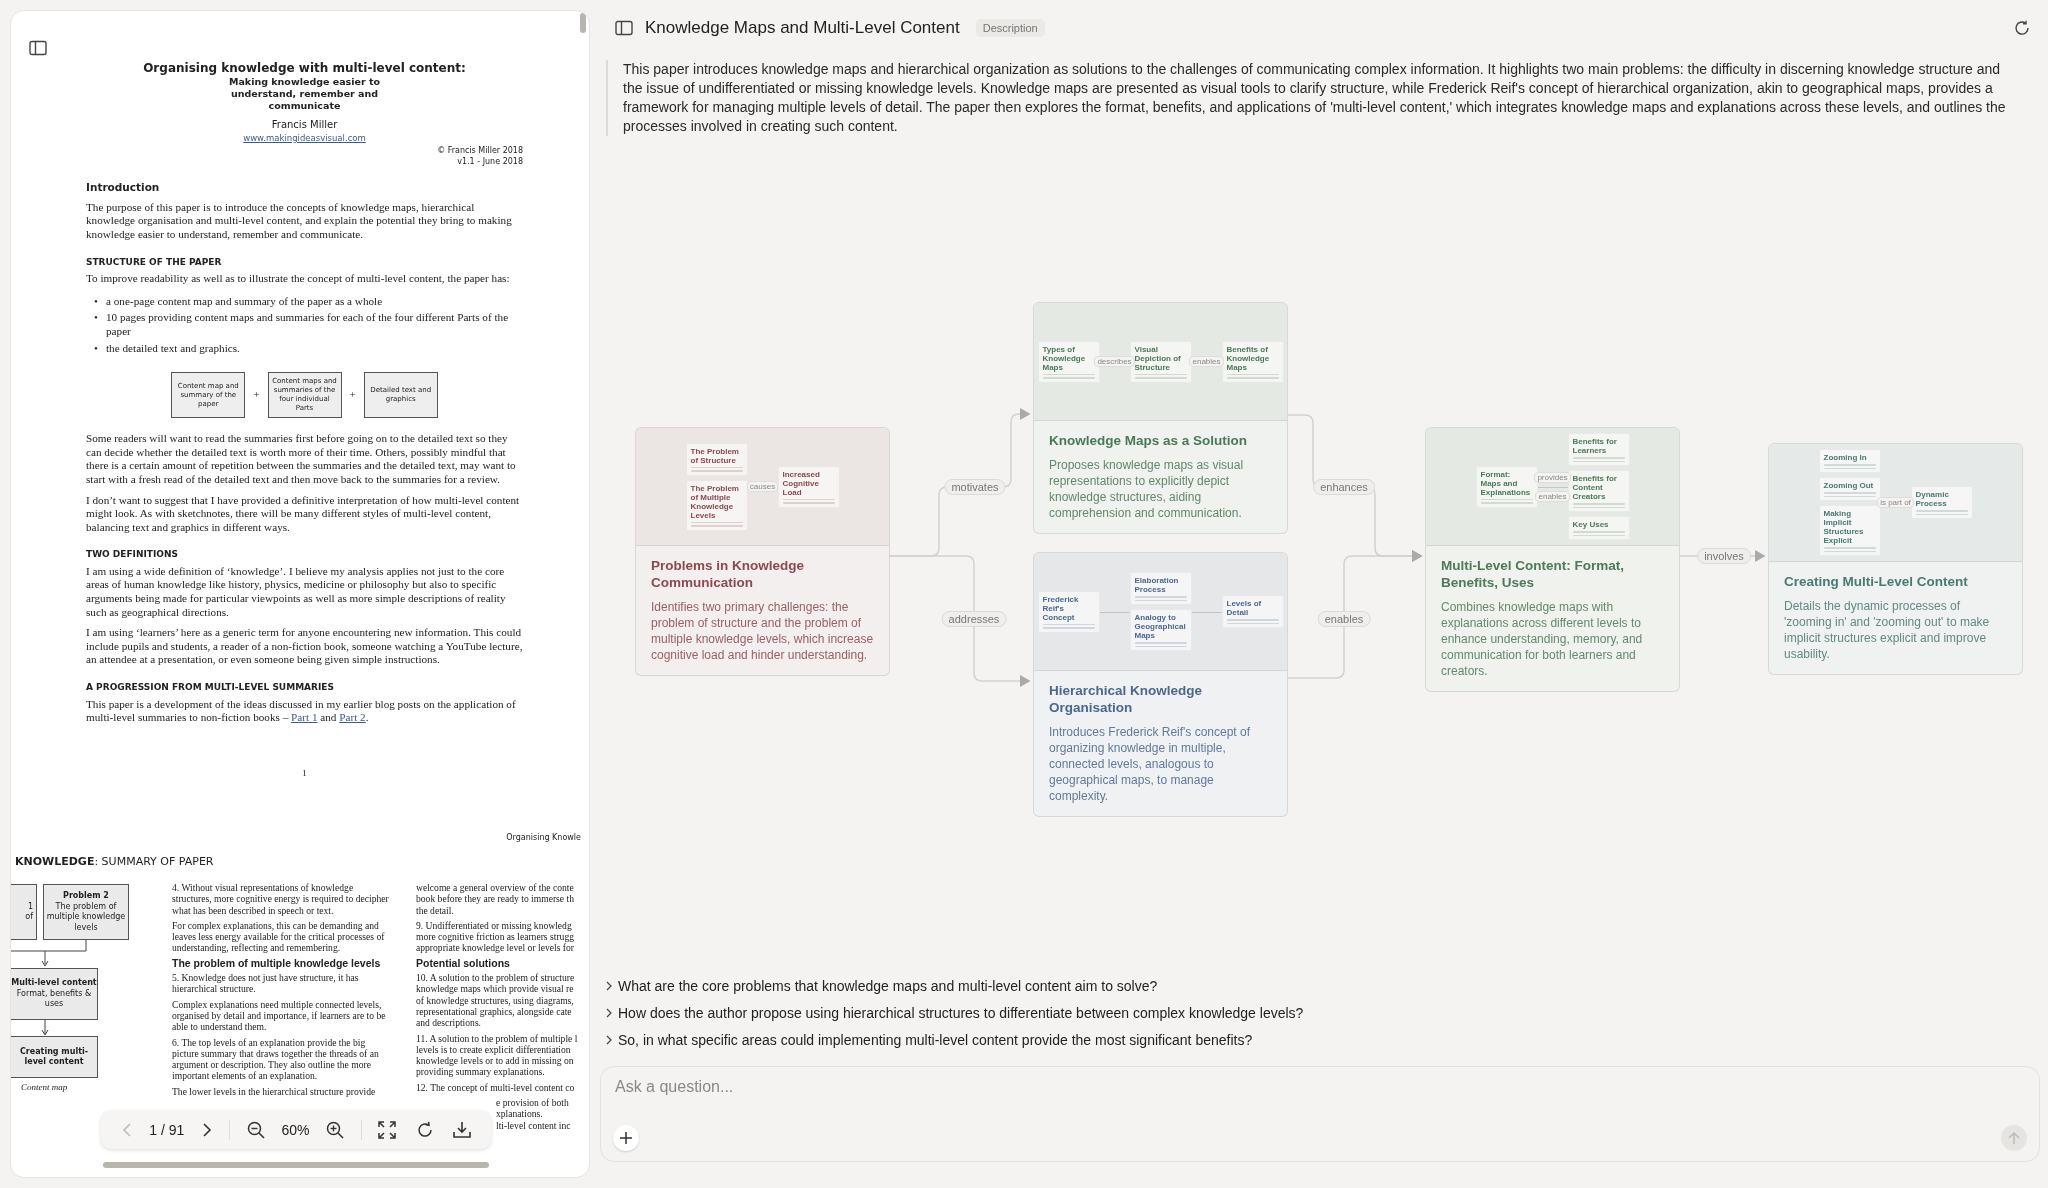  I want to click on mini-card-title: Key Uses, so click(1591, 524).